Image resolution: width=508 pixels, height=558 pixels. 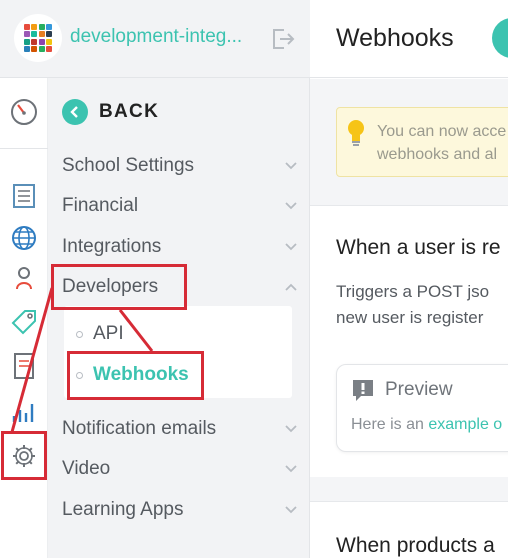 I want to click on back-arrow-icon, so click(x=75, y=112).